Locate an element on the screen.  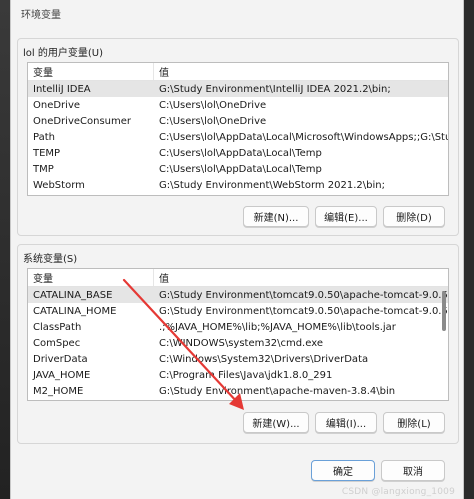
cancel-button: 取消 is located at coordinates (413, 470).